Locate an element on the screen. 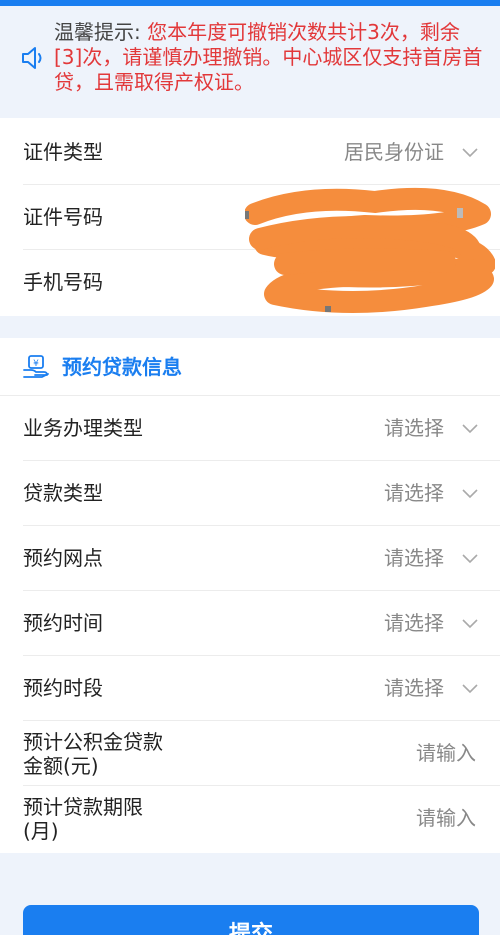  id-type-row: 证件类型 居民身份证 is located at coordinates (250, 152).